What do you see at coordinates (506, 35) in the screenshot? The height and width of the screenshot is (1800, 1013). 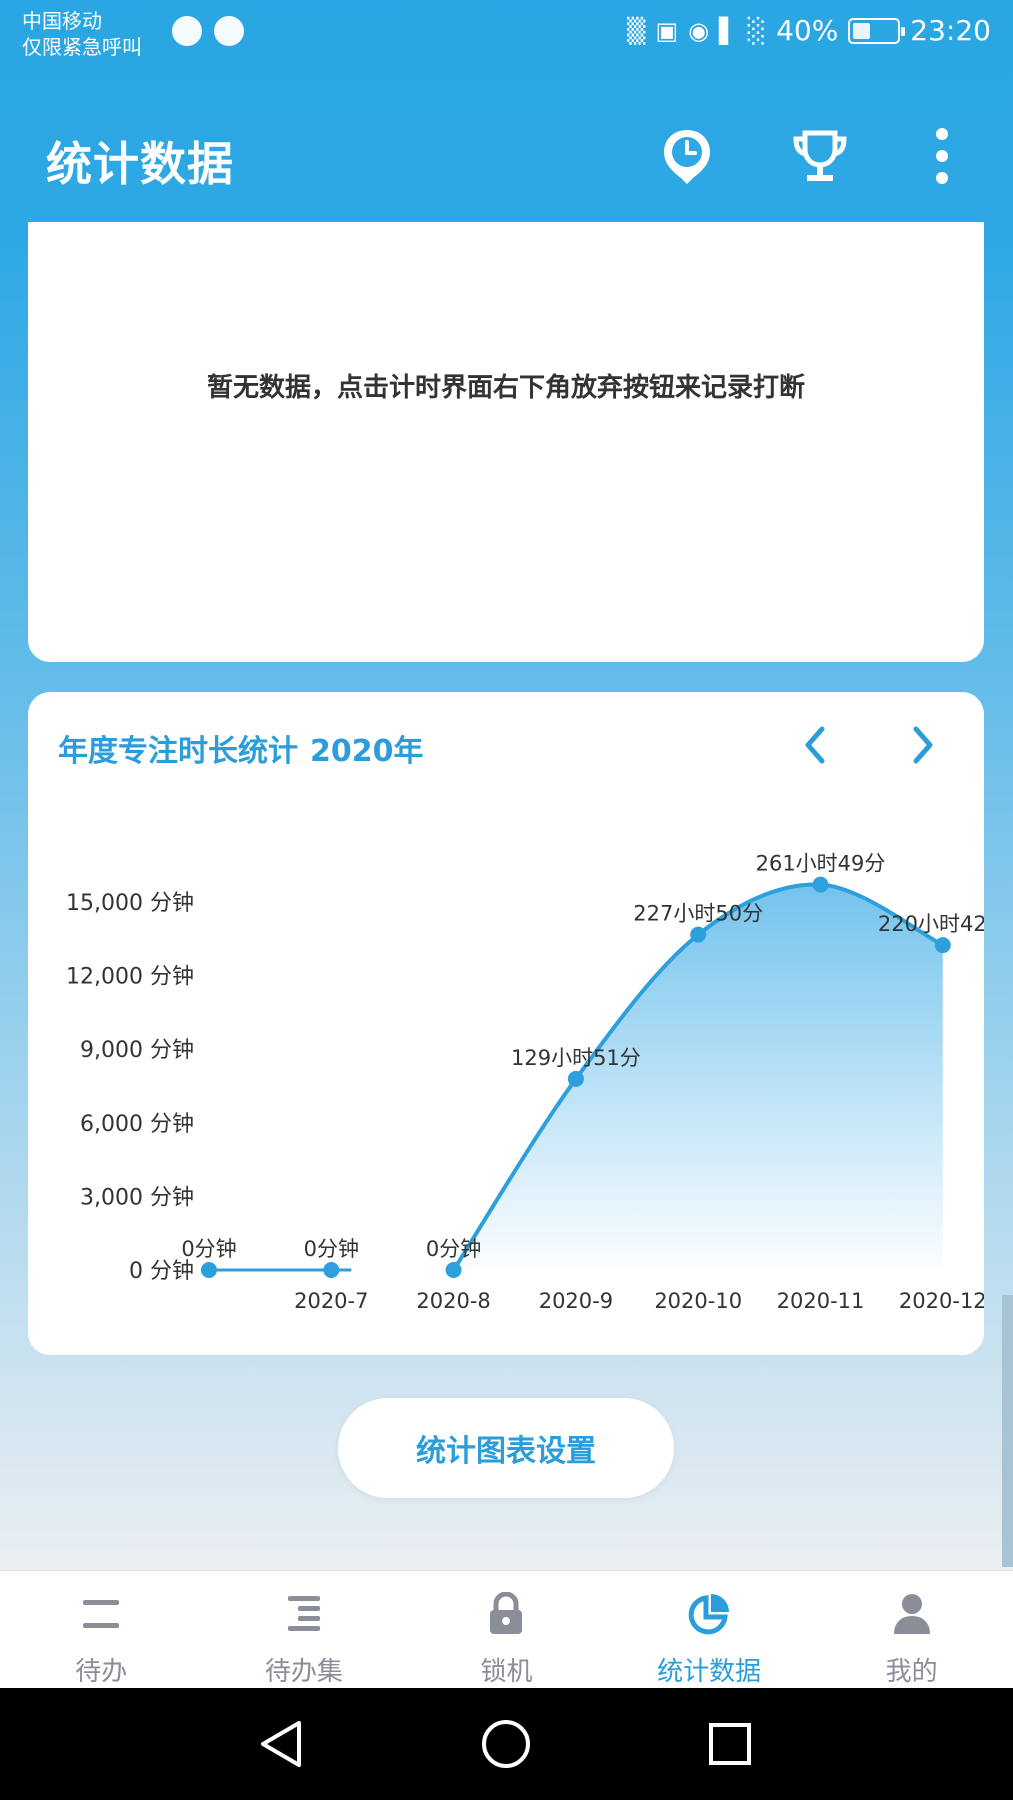 I see `status-bar: 中国移动 仅限紧急呼叫 ▒ ▣ ◉ ▌ ░ 40% 23:20` at bounding box center [506, 35].